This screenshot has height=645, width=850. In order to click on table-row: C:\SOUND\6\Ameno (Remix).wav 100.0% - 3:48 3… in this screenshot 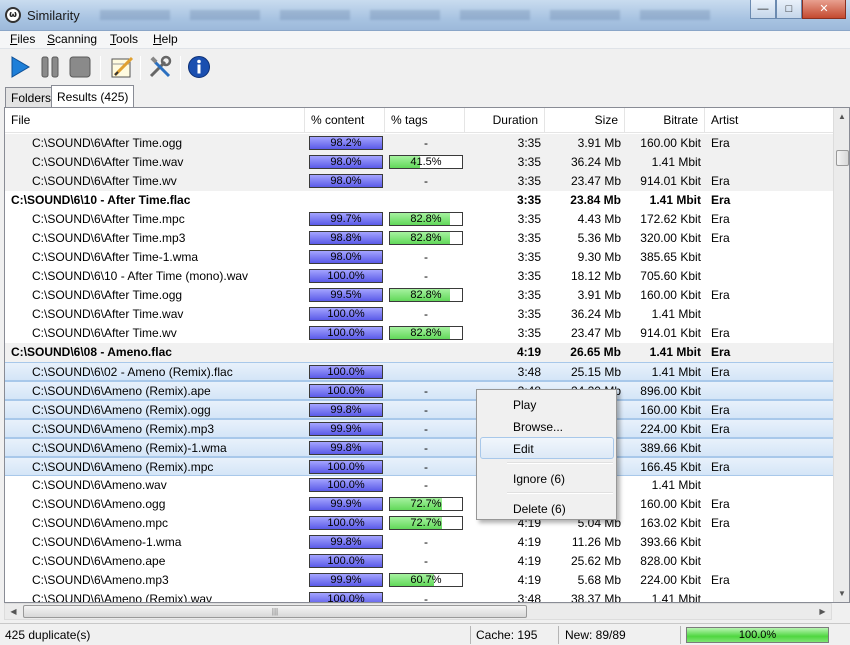, I will do `click(419, 596)`.